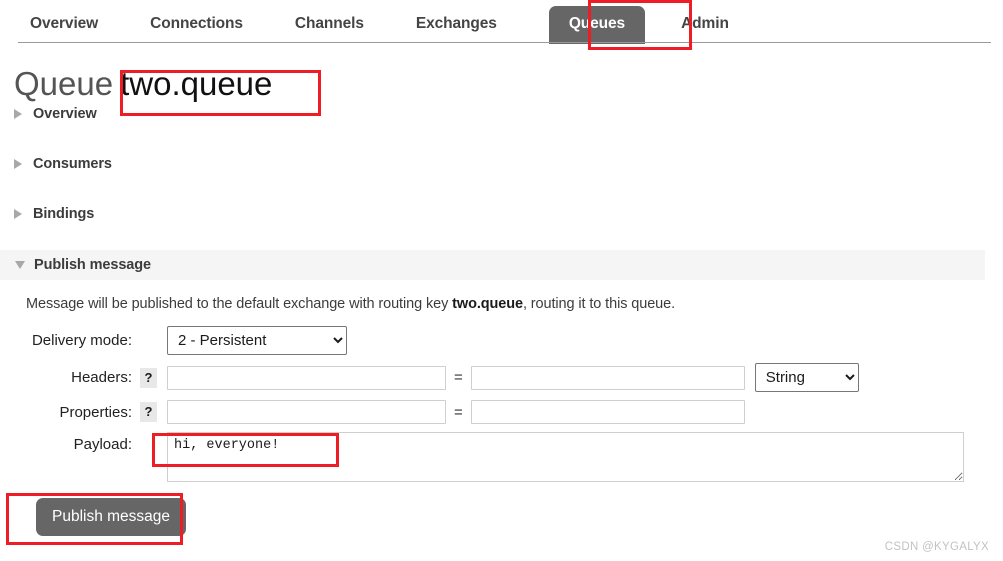  Describe the element at coordinates (806, 377) in the screenshot. I see `headers-type-select: StringNumberBooleanList` at that location.